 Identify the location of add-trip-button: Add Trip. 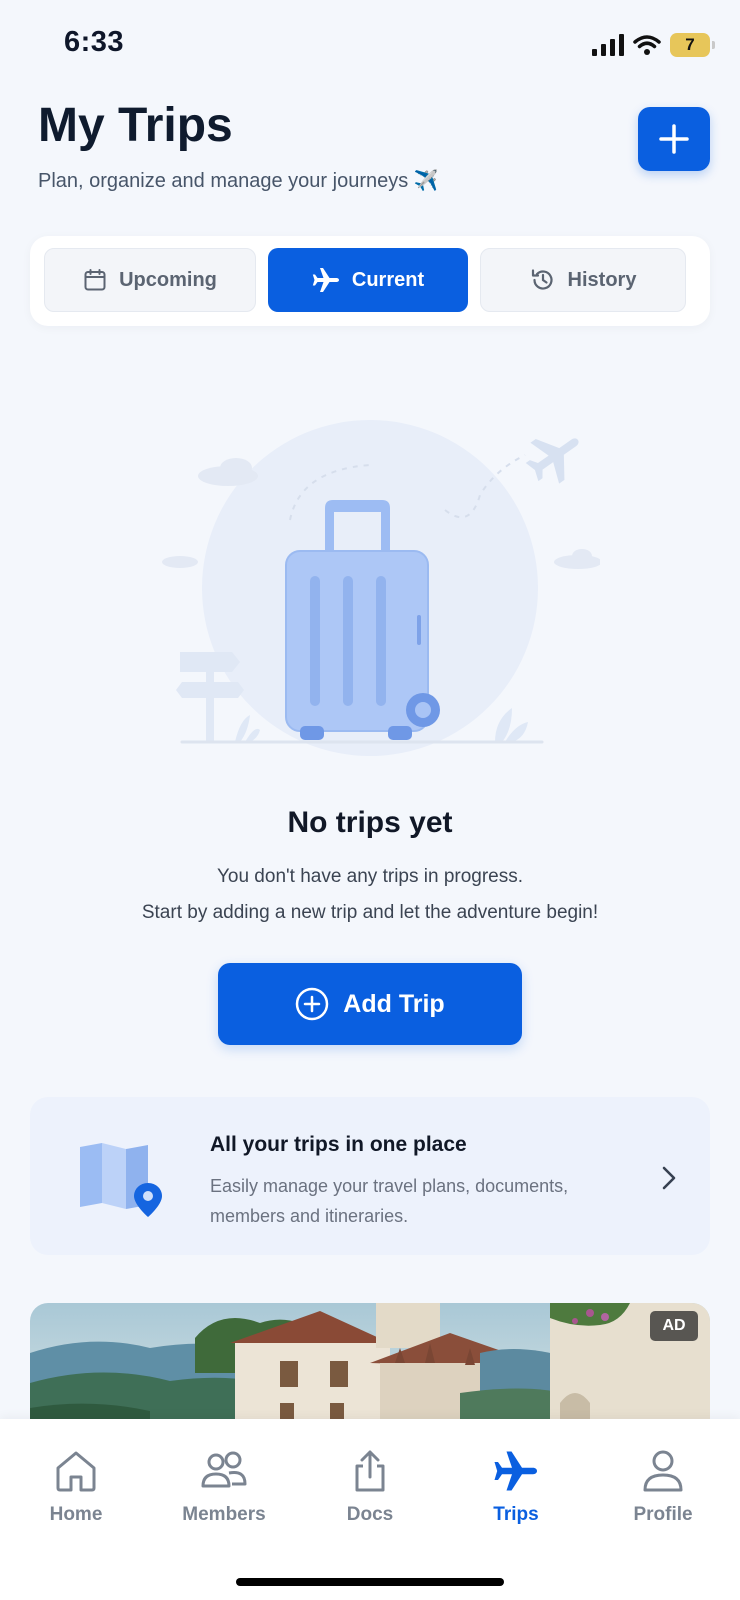
(370, 1004).